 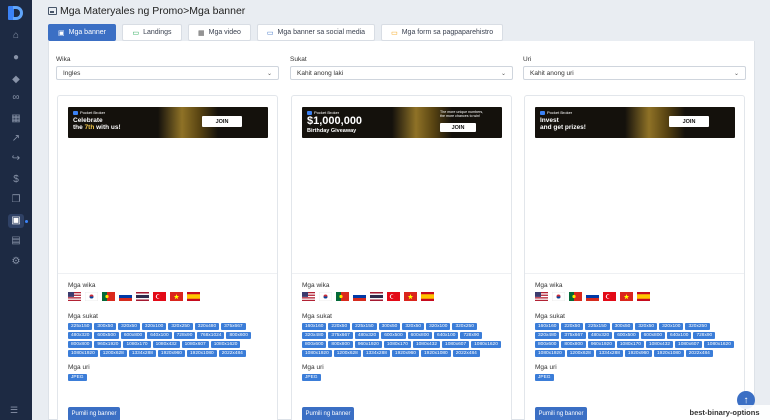 I want to click on size-chip: 2022x484, so click(x=232, y=353).